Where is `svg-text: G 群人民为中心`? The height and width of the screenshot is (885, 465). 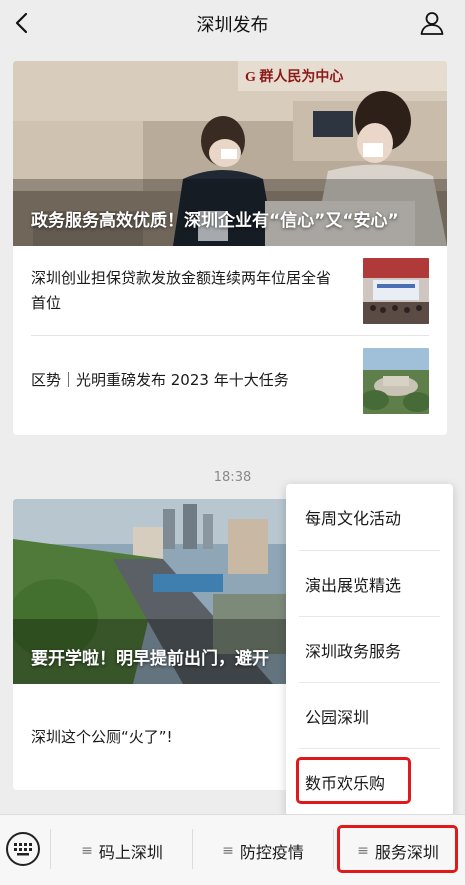
svg-text: G 群人民为中心 is located at coordinates (294, 76).